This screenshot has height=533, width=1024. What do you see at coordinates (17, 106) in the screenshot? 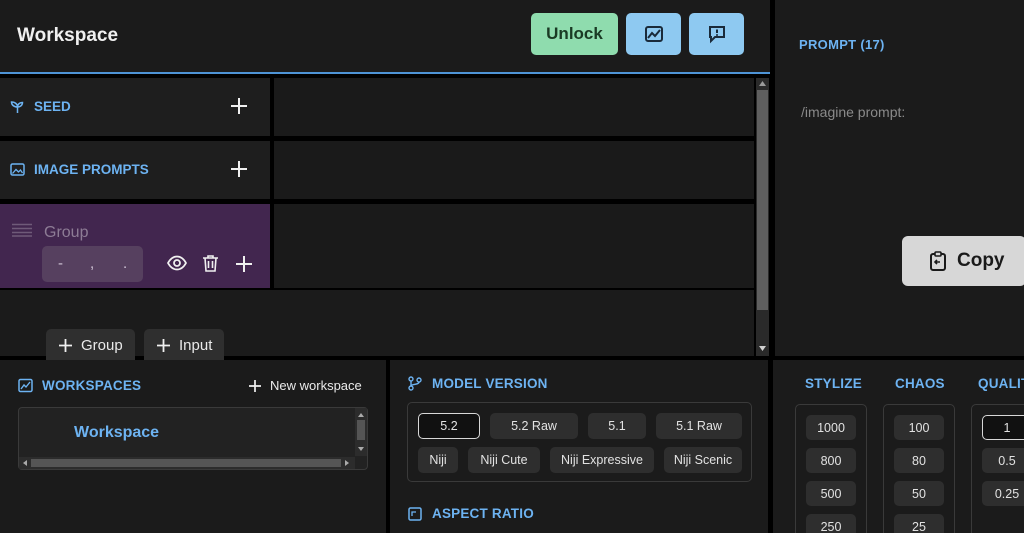
I see `seedling-icon` at bounding box center [17, 106].